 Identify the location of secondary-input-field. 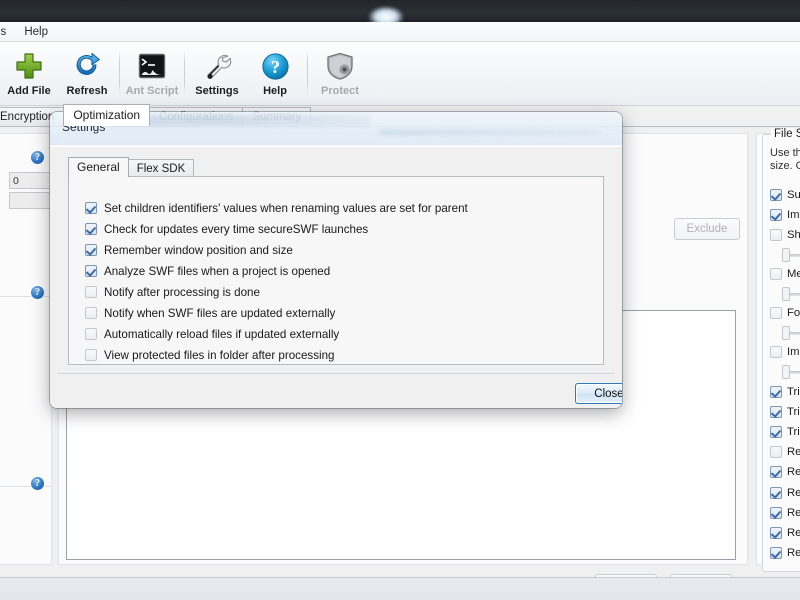
(30, 200).